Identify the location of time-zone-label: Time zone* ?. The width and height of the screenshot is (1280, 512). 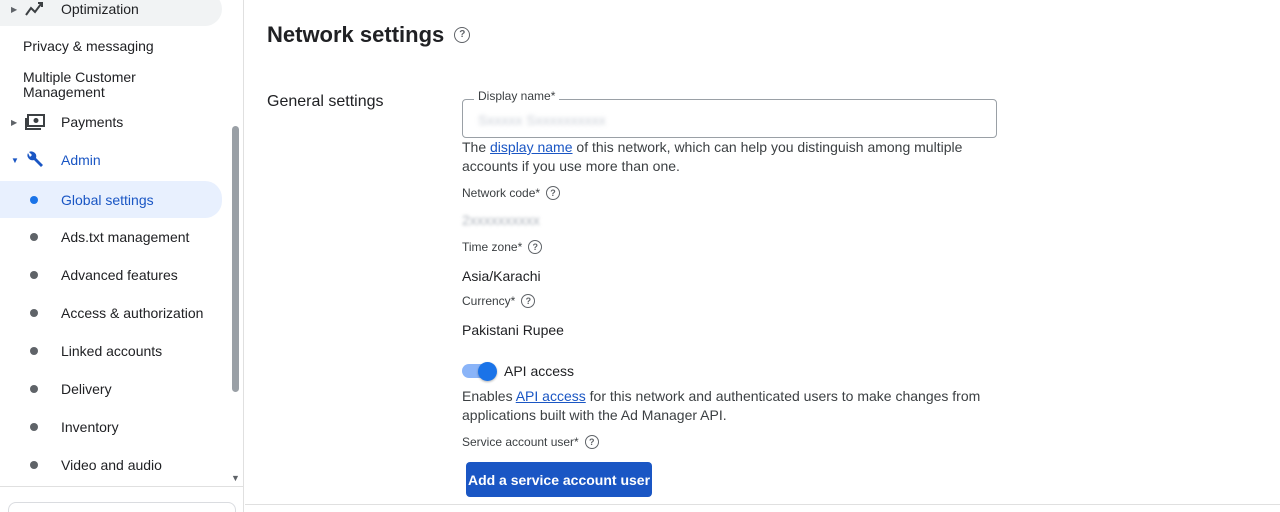
(502, 247).